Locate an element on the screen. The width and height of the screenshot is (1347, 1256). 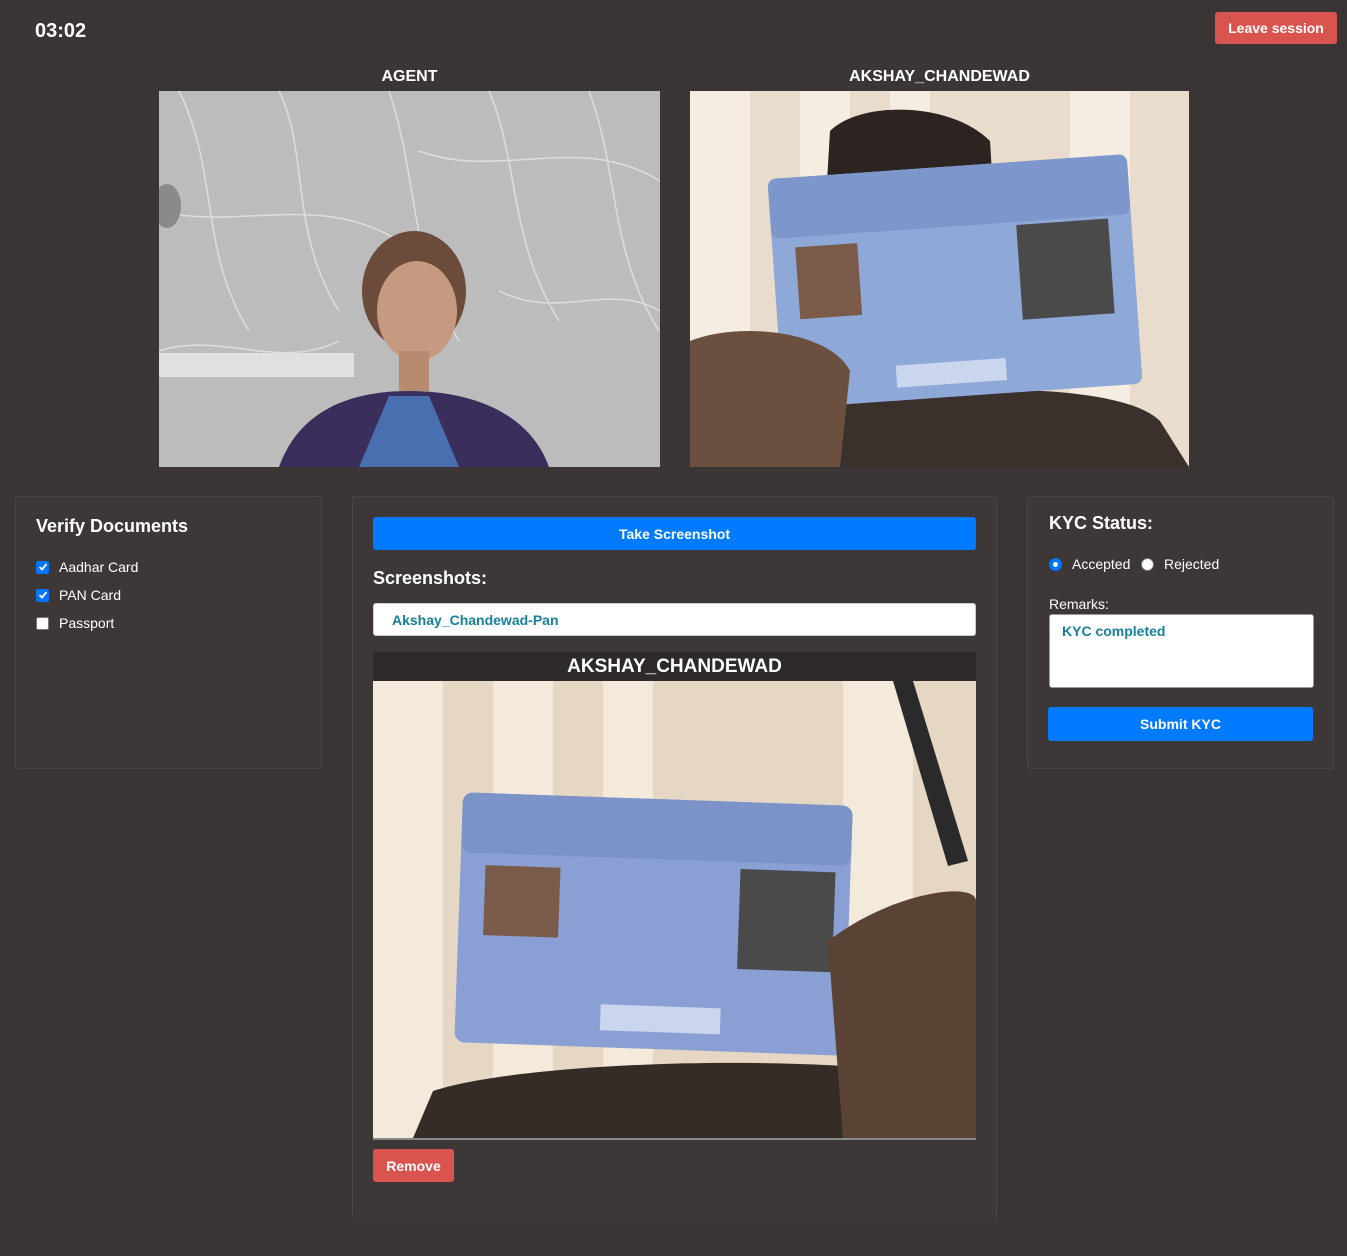
remarks-label: Remarks: is located at coordinates (1079, 604).